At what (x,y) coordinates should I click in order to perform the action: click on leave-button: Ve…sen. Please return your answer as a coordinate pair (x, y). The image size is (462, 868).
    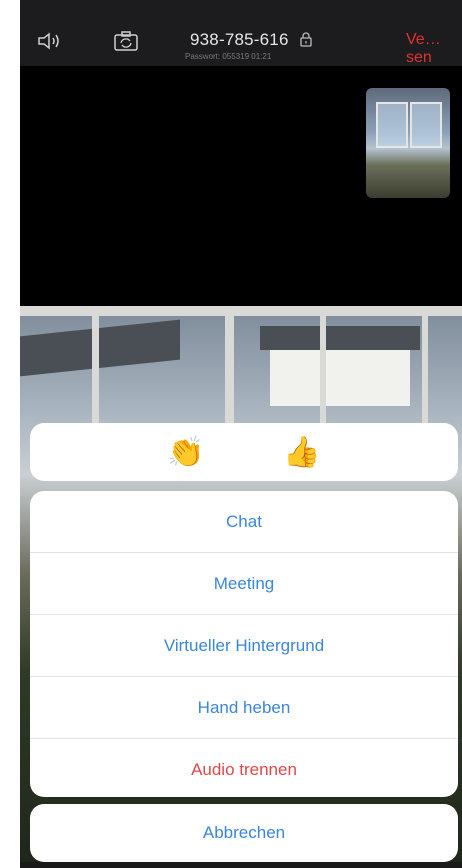
    Looking at the image, I should click on (434, 49).